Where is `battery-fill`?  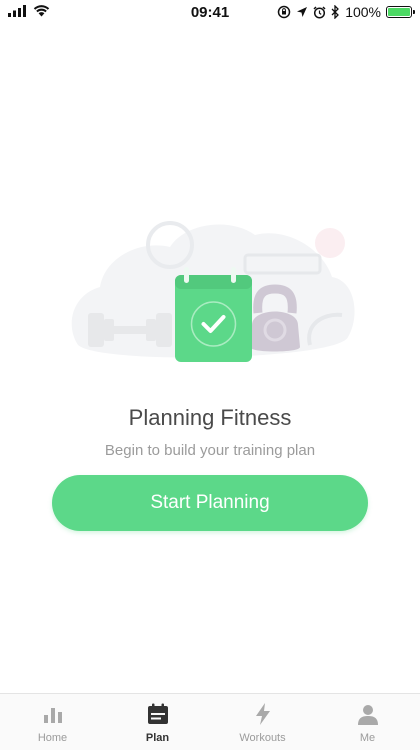 battery-fill is located at coordinates (399, 12).